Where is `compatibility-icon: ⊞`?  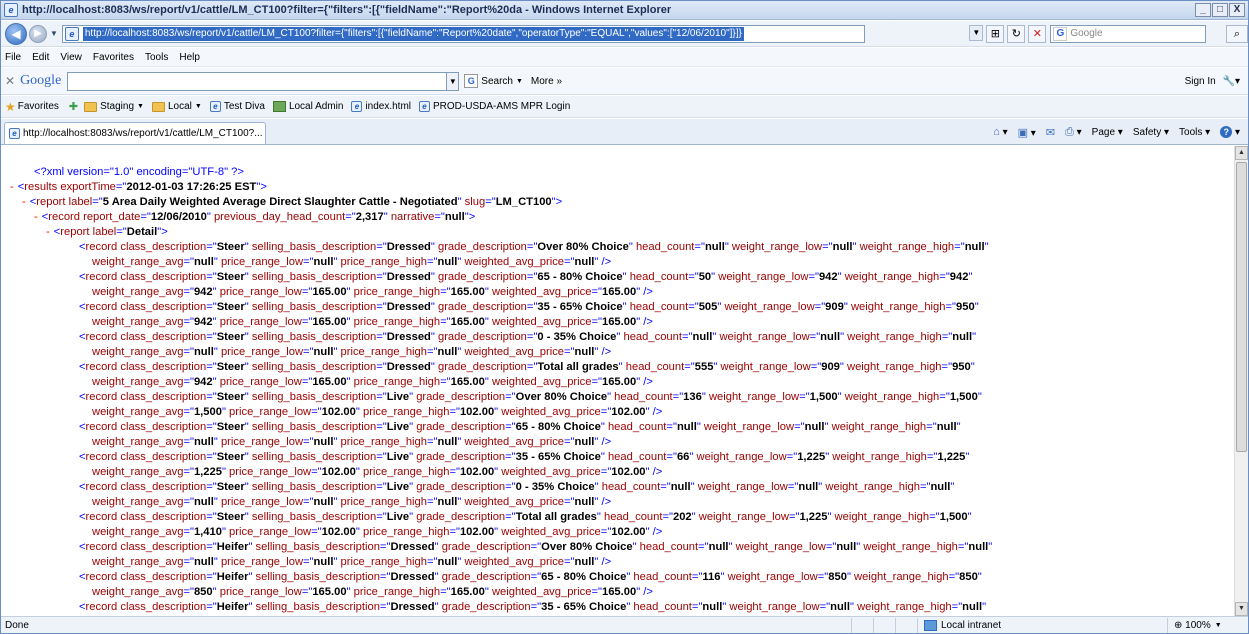
compatibility-icon: ⊞ is located at coordinates (995, 33).